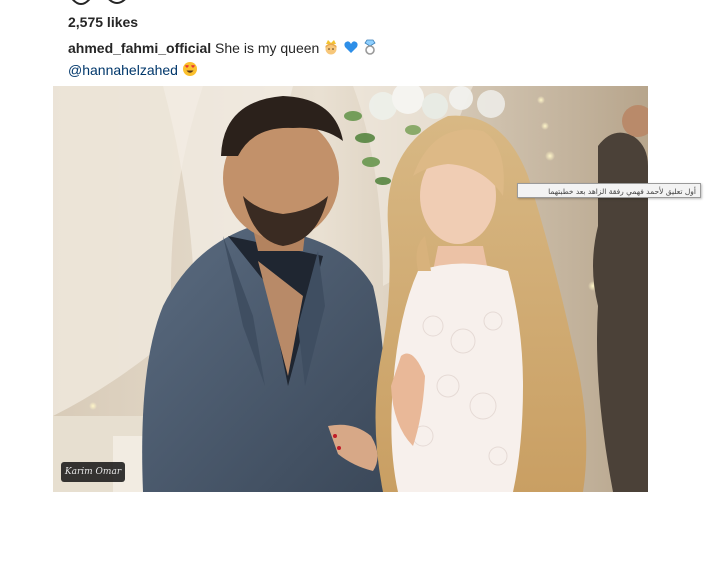 This screenshot has height=572, width=720. I want to click on likes-count: 2,575 likes, so click(103, 22).